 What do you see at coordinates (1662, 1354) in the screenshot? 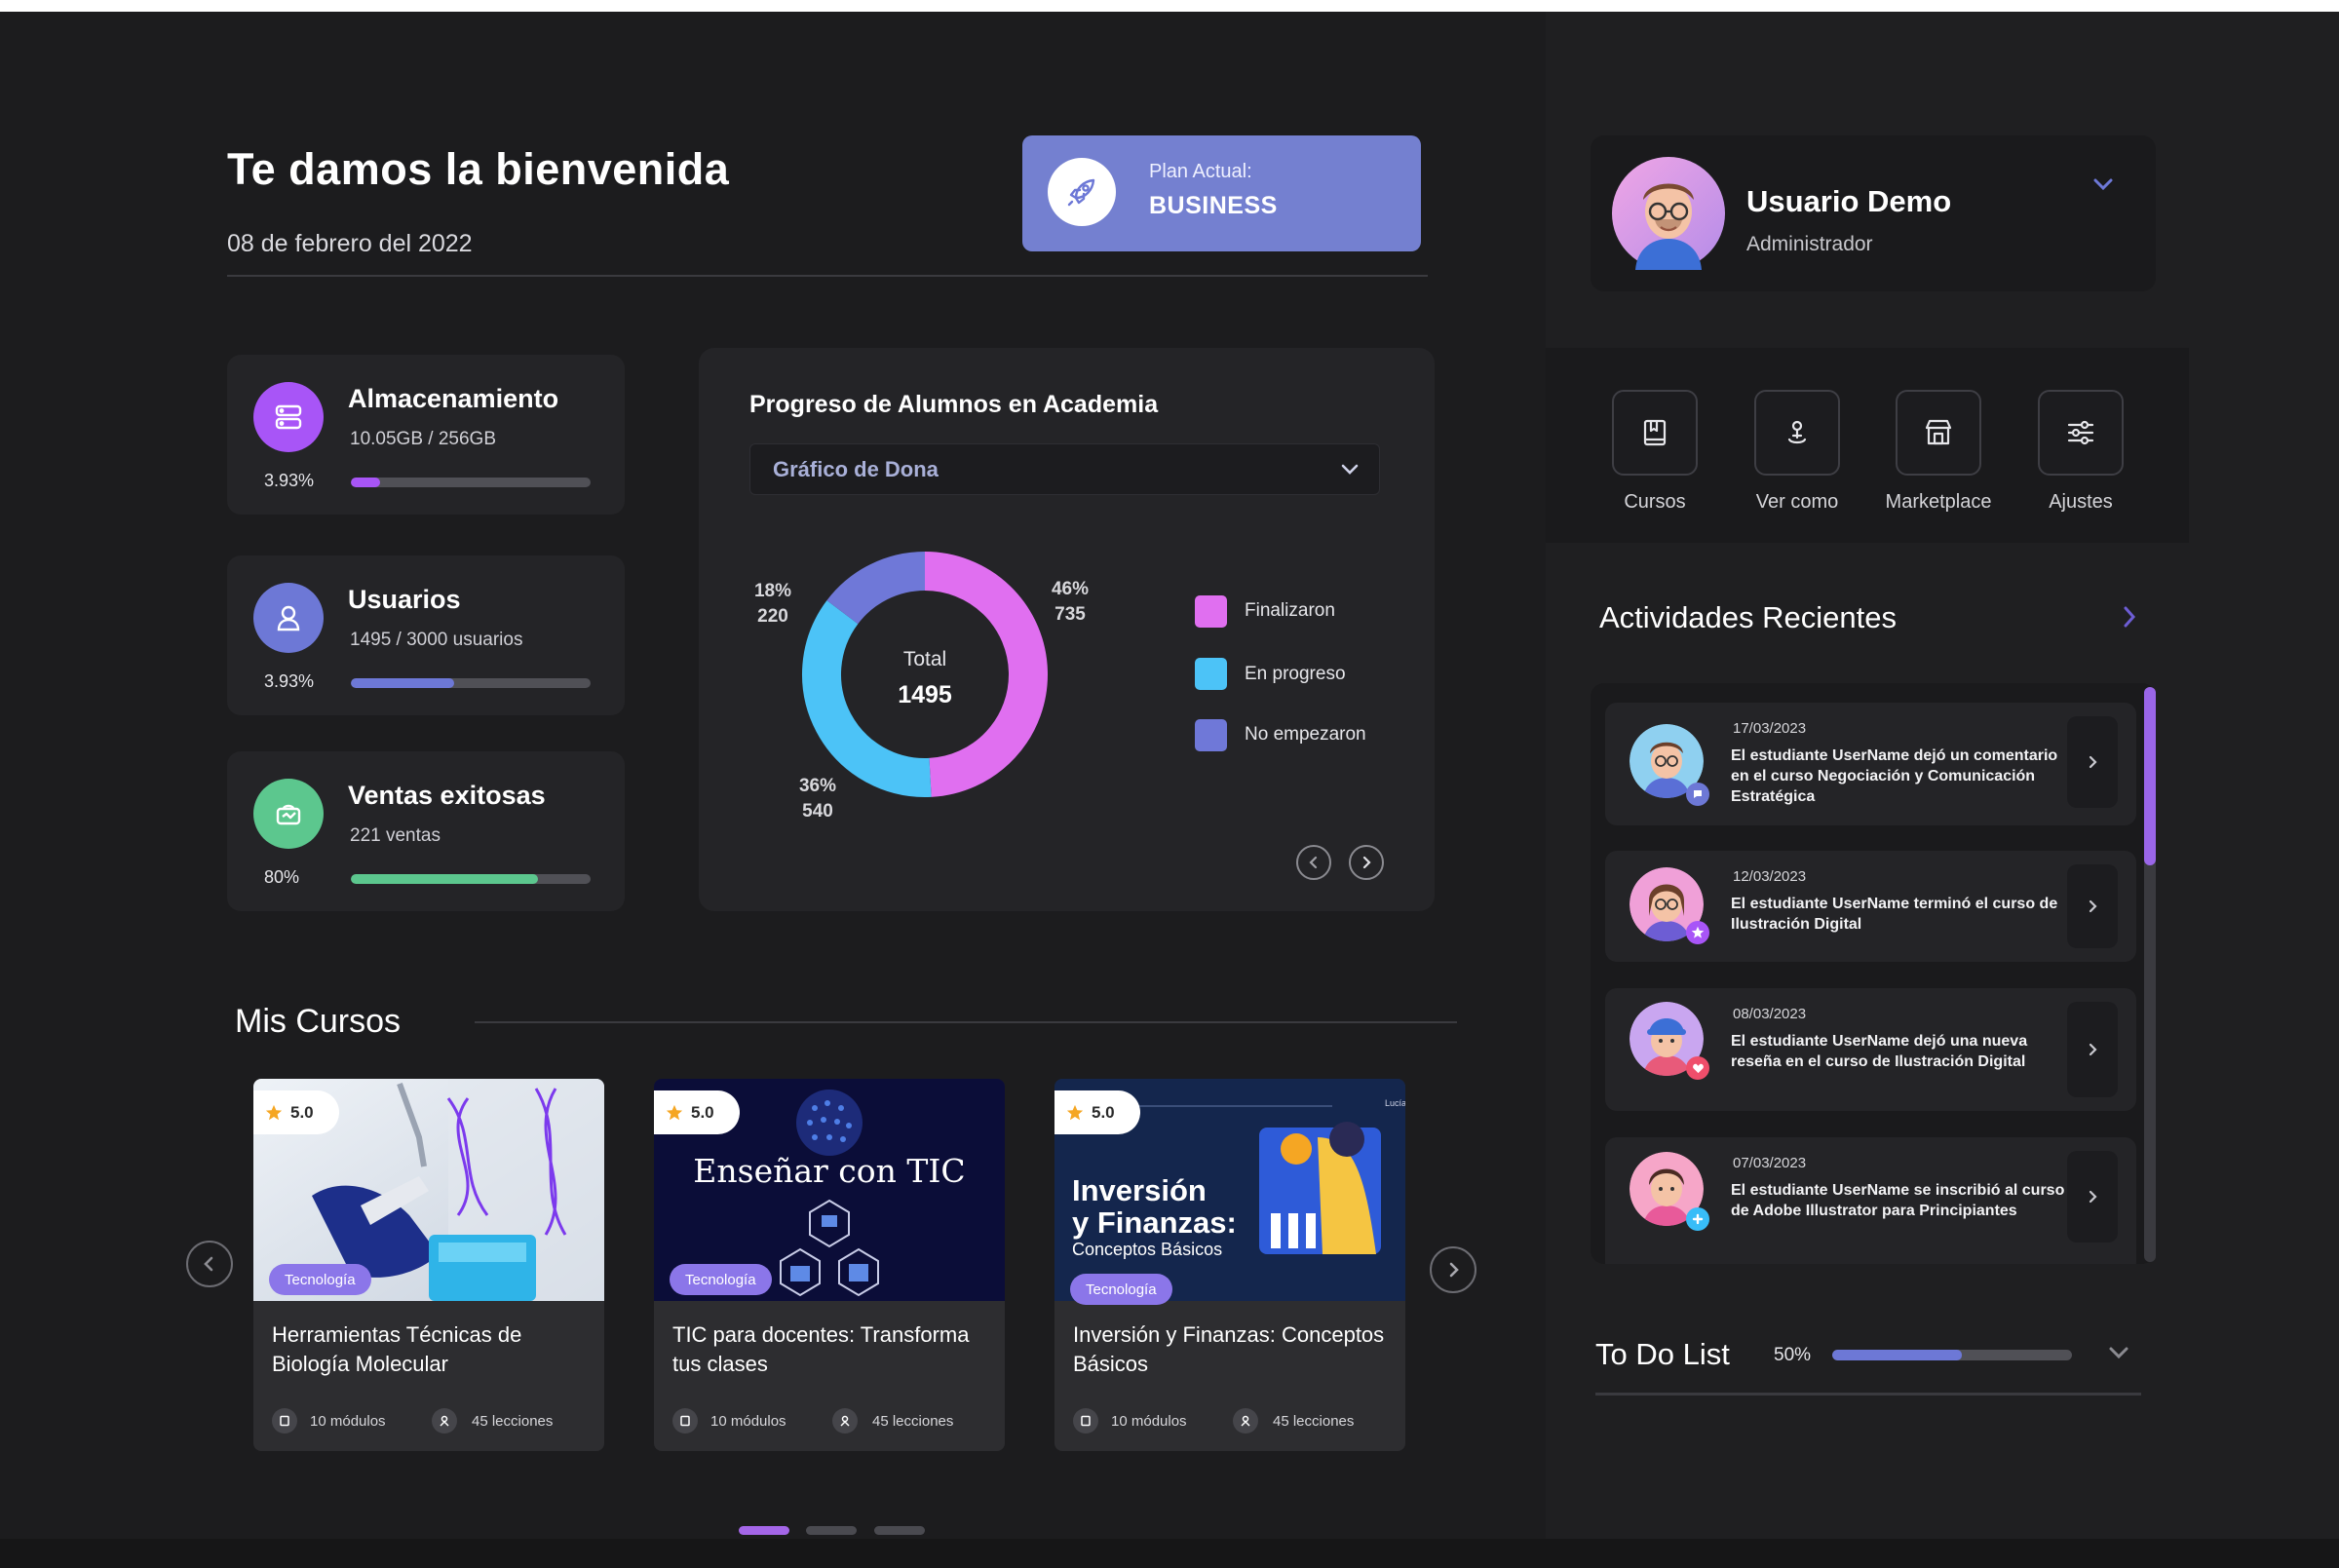
I see `todo-title: To Do List` at bounding box center [1662, 1354].